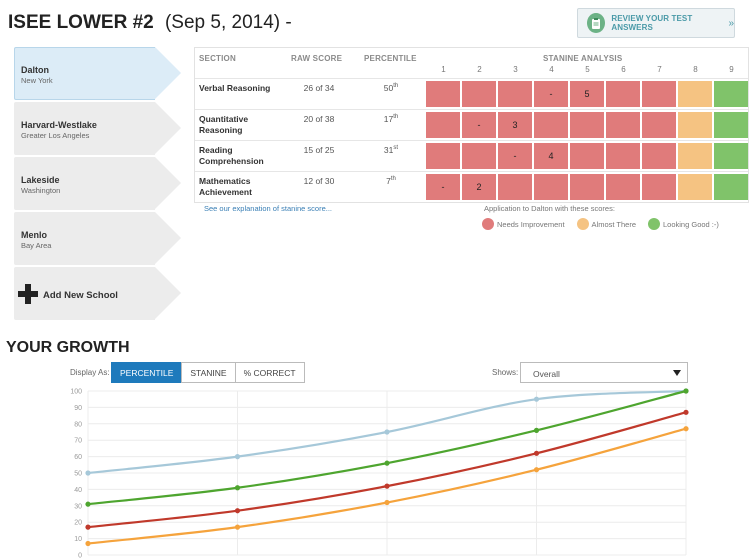 The height and width of the screenshot is (560, 755). What do you see at coordinates (78, 457) in the screenshot?
I see `y-tick-label: 60` at bounding box center [78, 457].